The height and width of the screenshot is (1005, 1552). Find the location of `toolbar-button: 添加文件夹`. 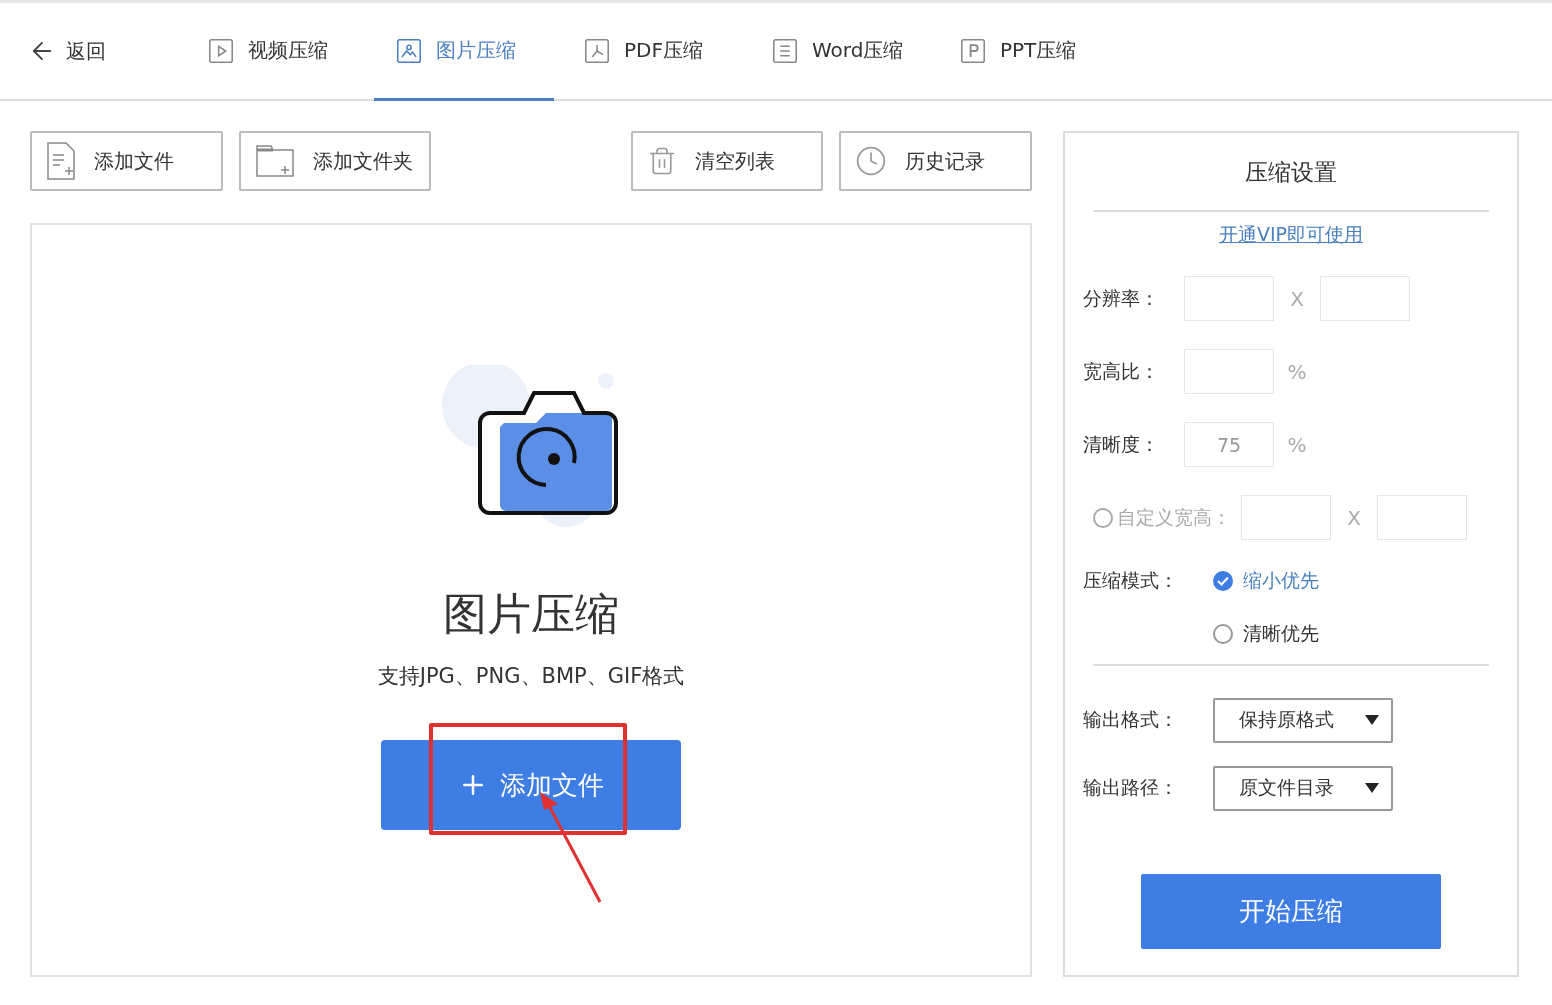

toolbar-button: 添加文件夹 is located at coordinates (335, 161).